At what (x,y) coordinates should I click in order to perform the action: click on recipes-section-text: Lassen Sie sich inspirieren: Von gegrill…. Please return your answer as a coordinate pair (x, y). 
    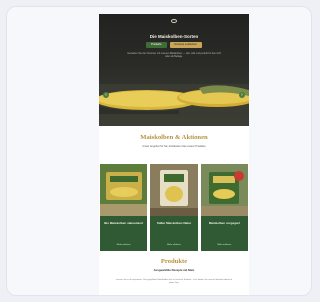
    Looking at the image, I should click on (174, 281).